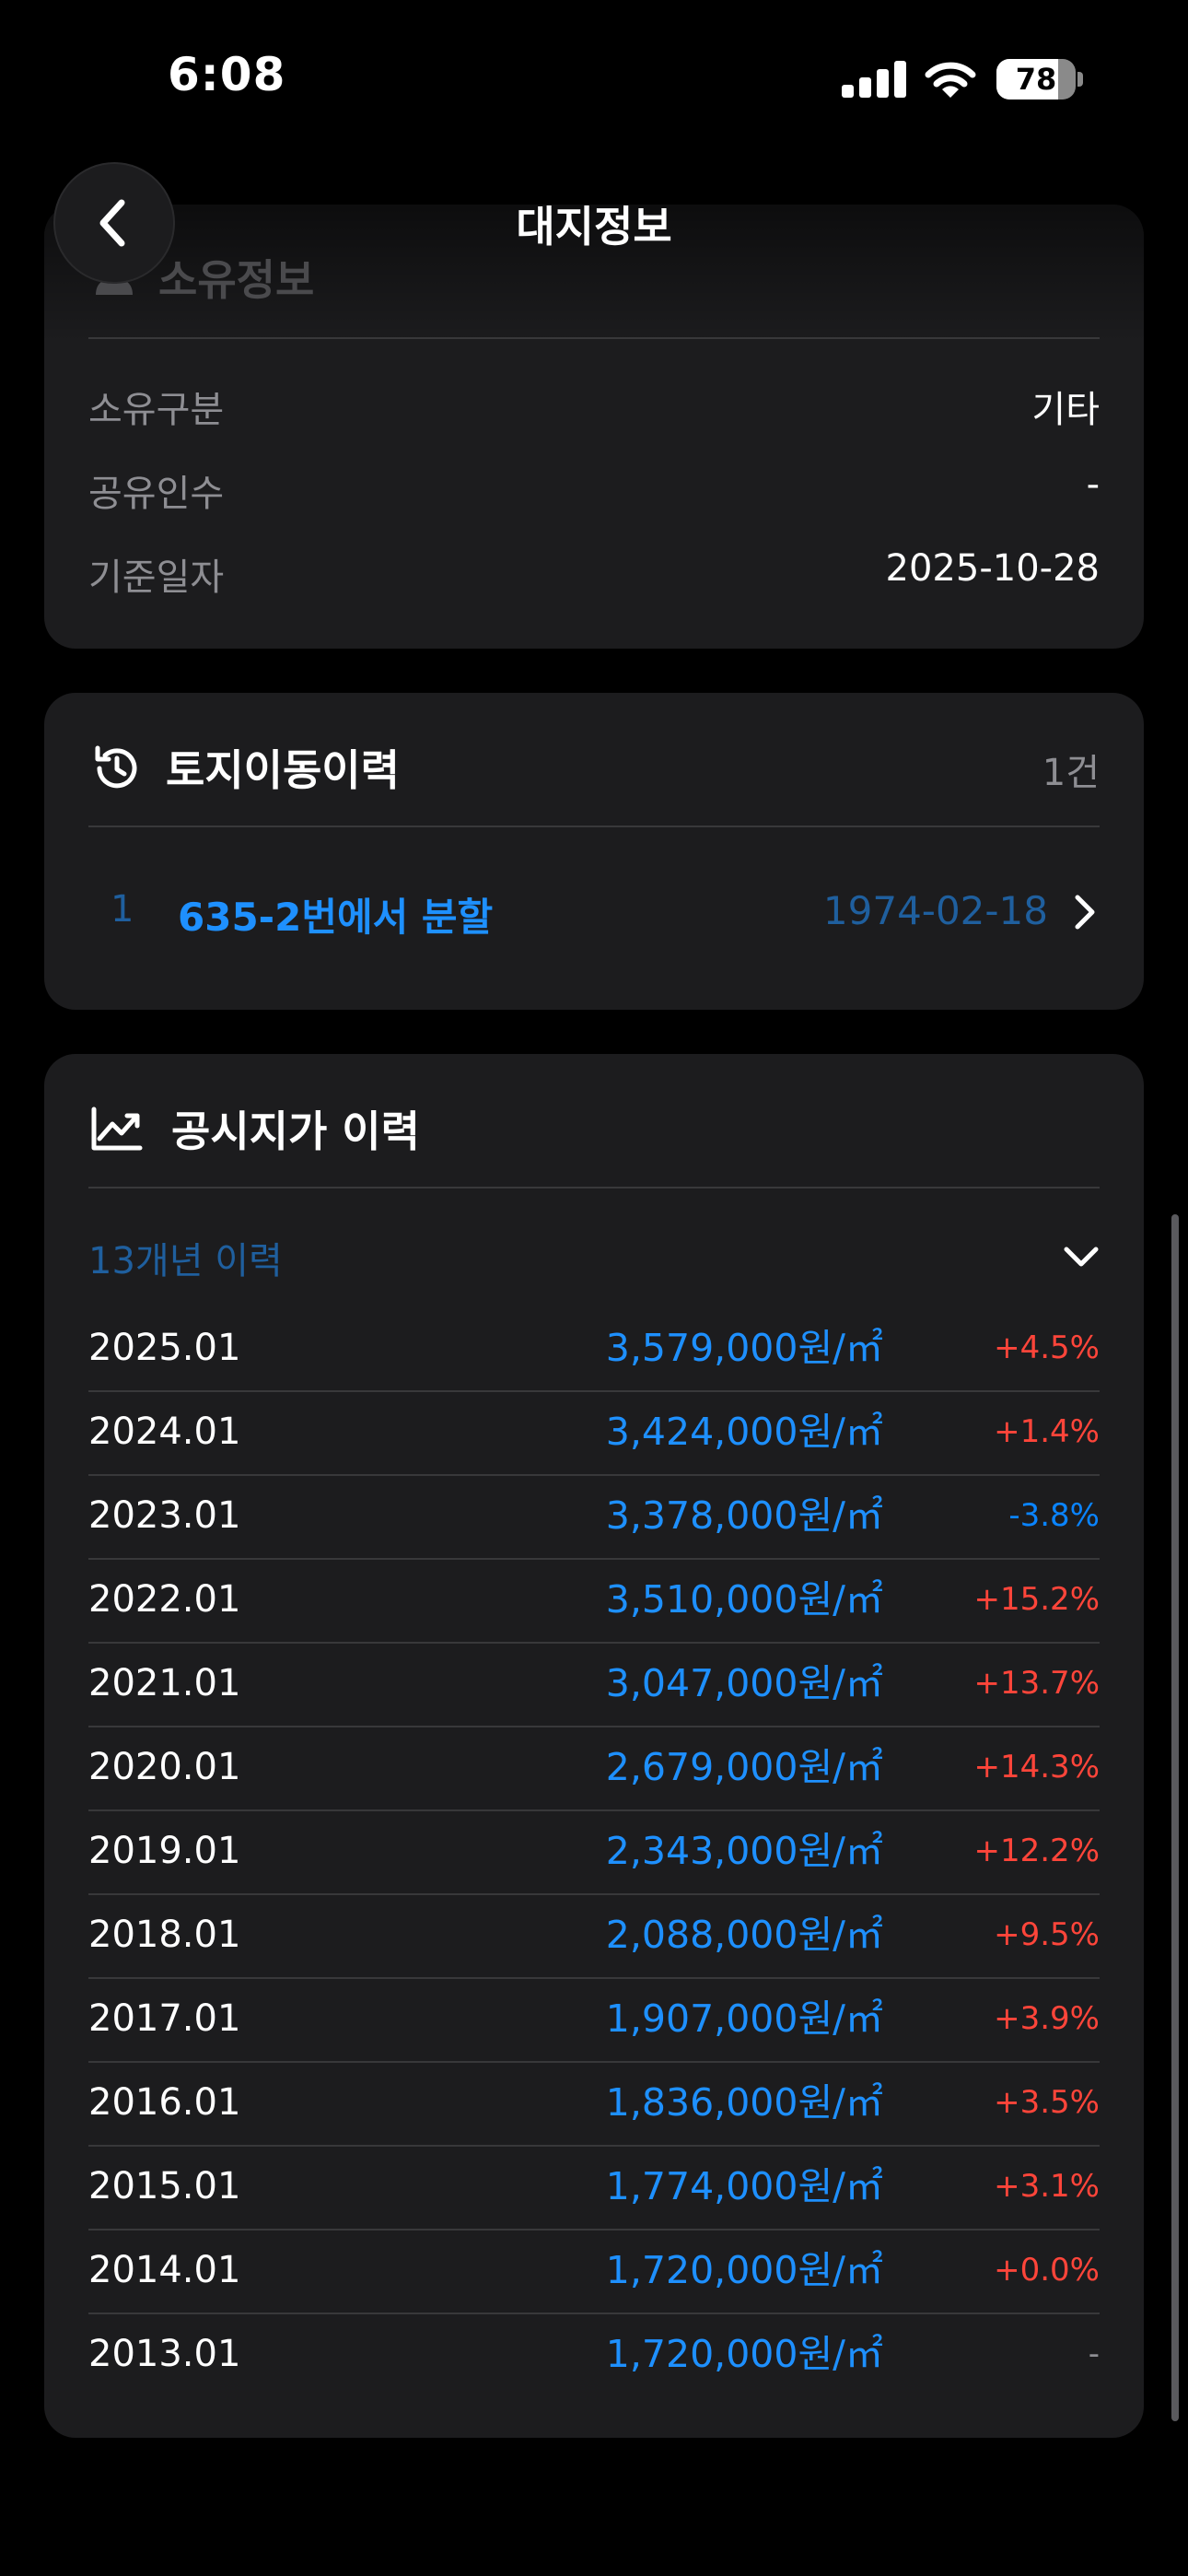 The width and height of the screenshot is (1188, 2576). Describe the element at coordinates (594, 2104) in the screenshot. I see `price-history-row: 2016.01 1,836,000원/㎡ +3.5%` at that location.